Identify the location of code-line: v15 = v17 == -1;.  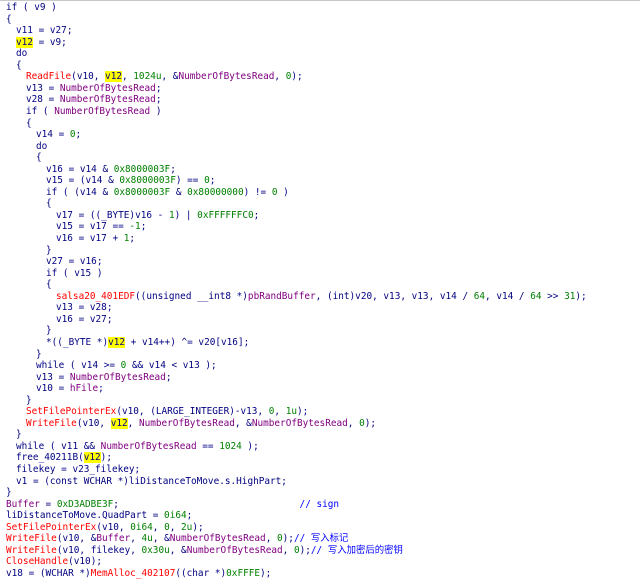
(76, 227).